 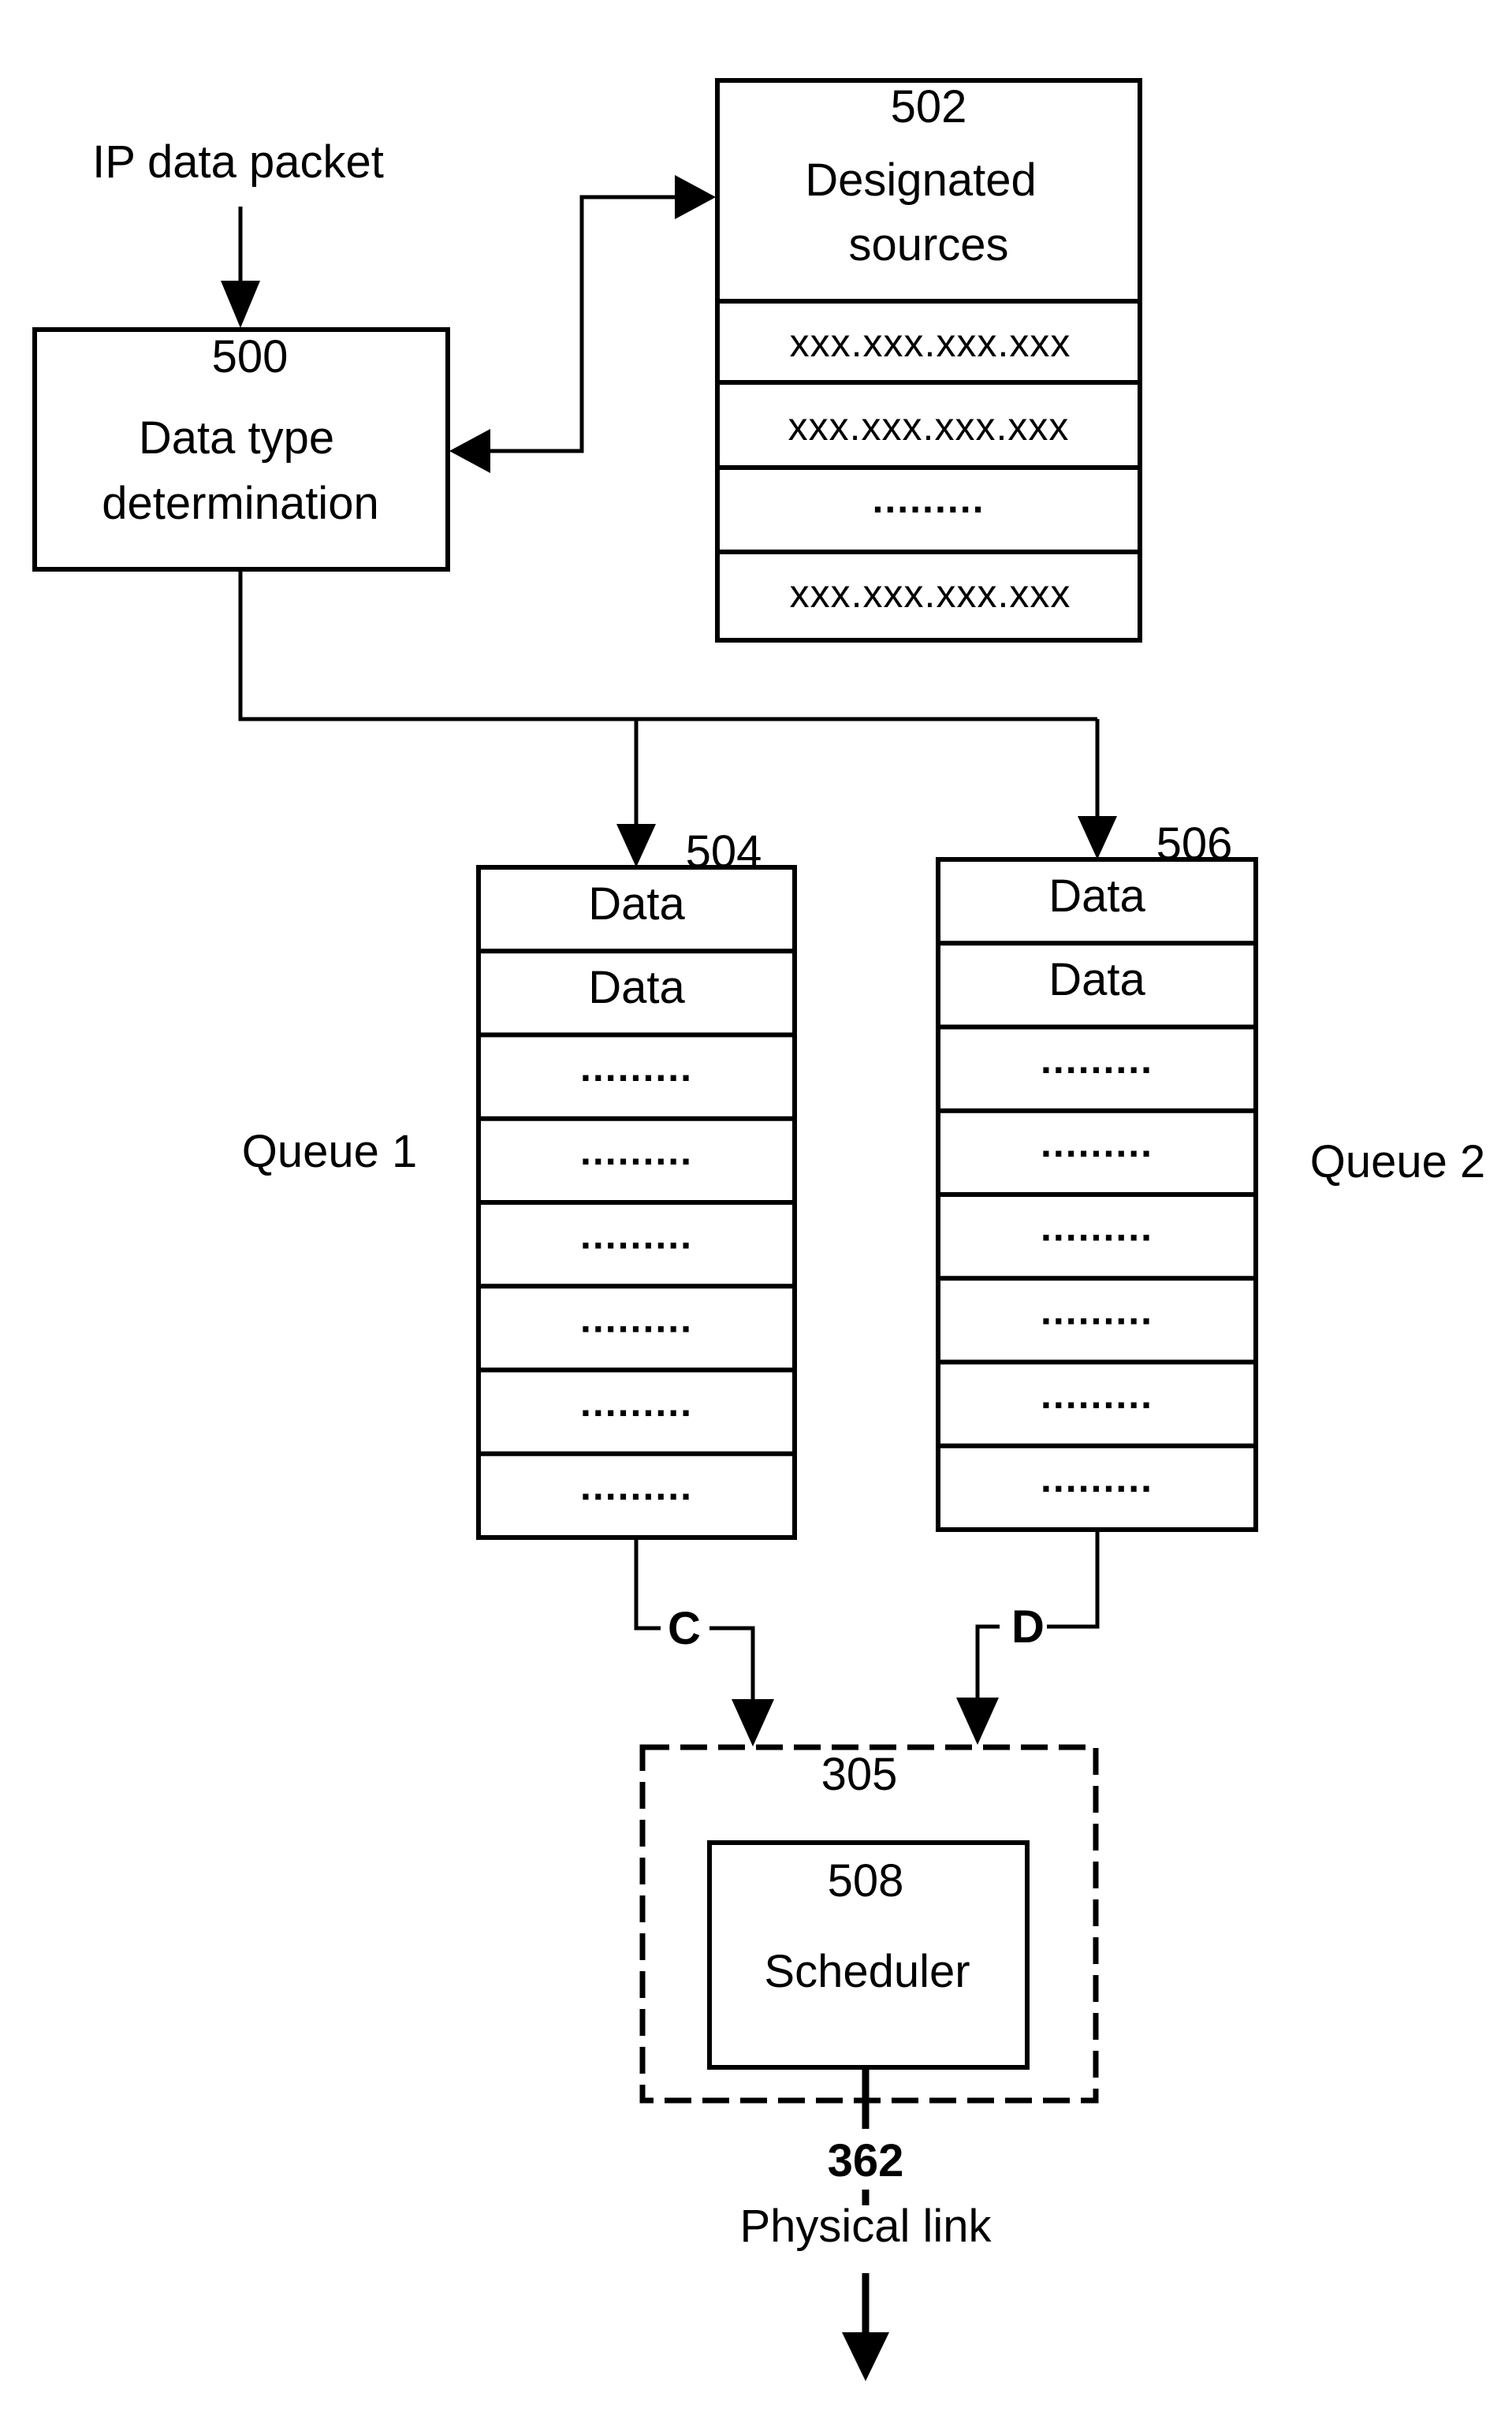 I want to click on link-ref: 362, so click(x=866, y=2160).